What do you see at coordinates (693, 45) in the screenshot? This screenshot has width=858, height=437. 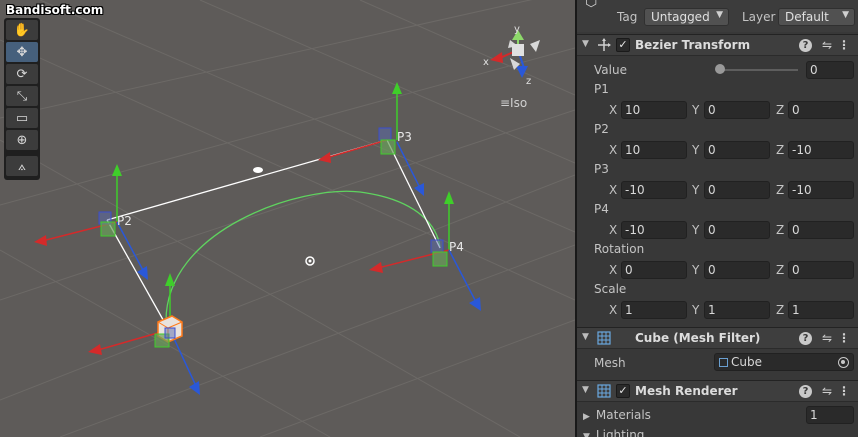 I see `bezier-transform-title: Bezier Transform` at bounding box center [693, 45].